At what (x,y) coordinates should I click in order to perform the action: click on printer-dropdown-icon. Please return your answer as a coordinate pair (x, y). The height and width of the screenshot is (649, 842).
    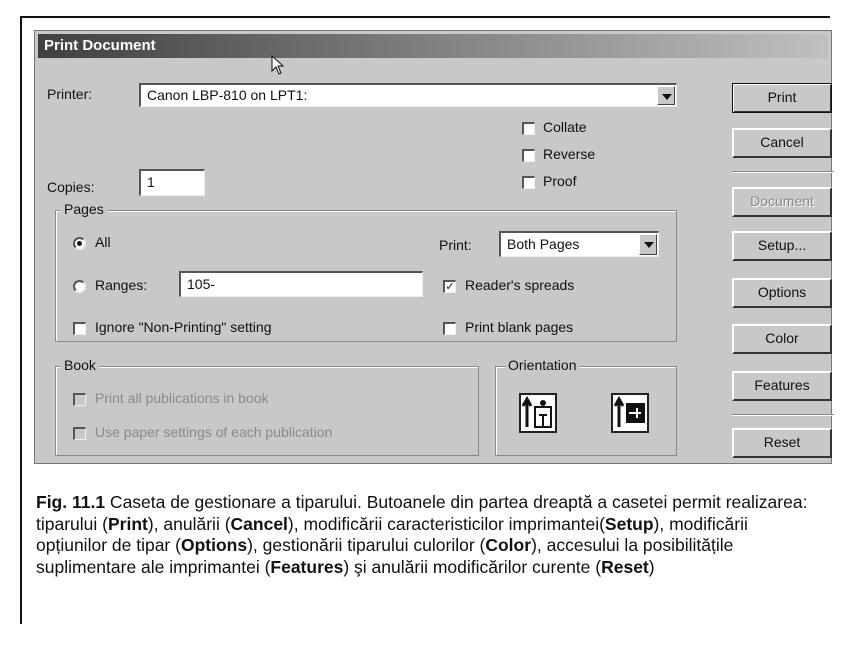
    Looking at the image, I should click on (666, 95).